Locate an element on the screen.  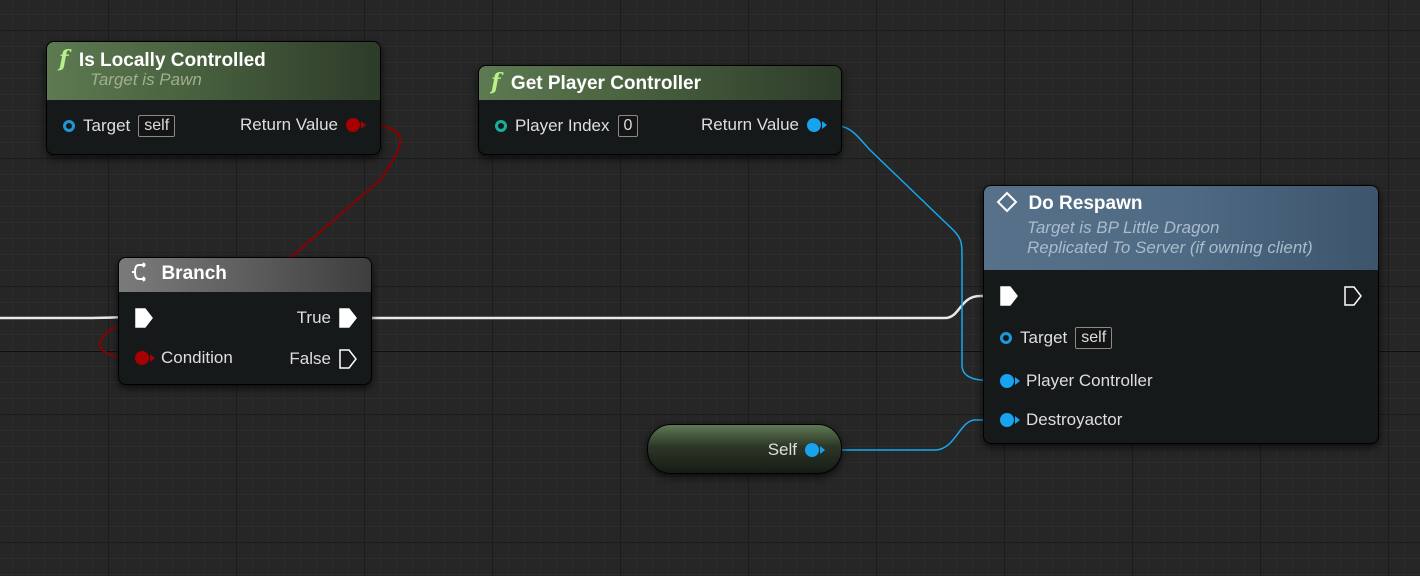
node-title: Get Player Controller is located at coordinates (605, 83).